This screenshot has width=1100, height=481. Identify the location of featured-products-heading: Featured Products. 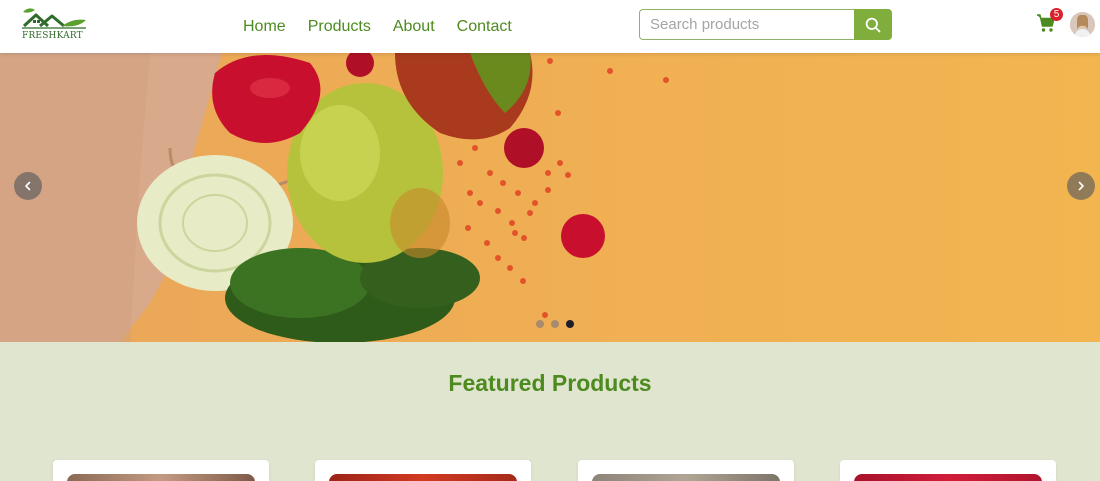
(550, 383).